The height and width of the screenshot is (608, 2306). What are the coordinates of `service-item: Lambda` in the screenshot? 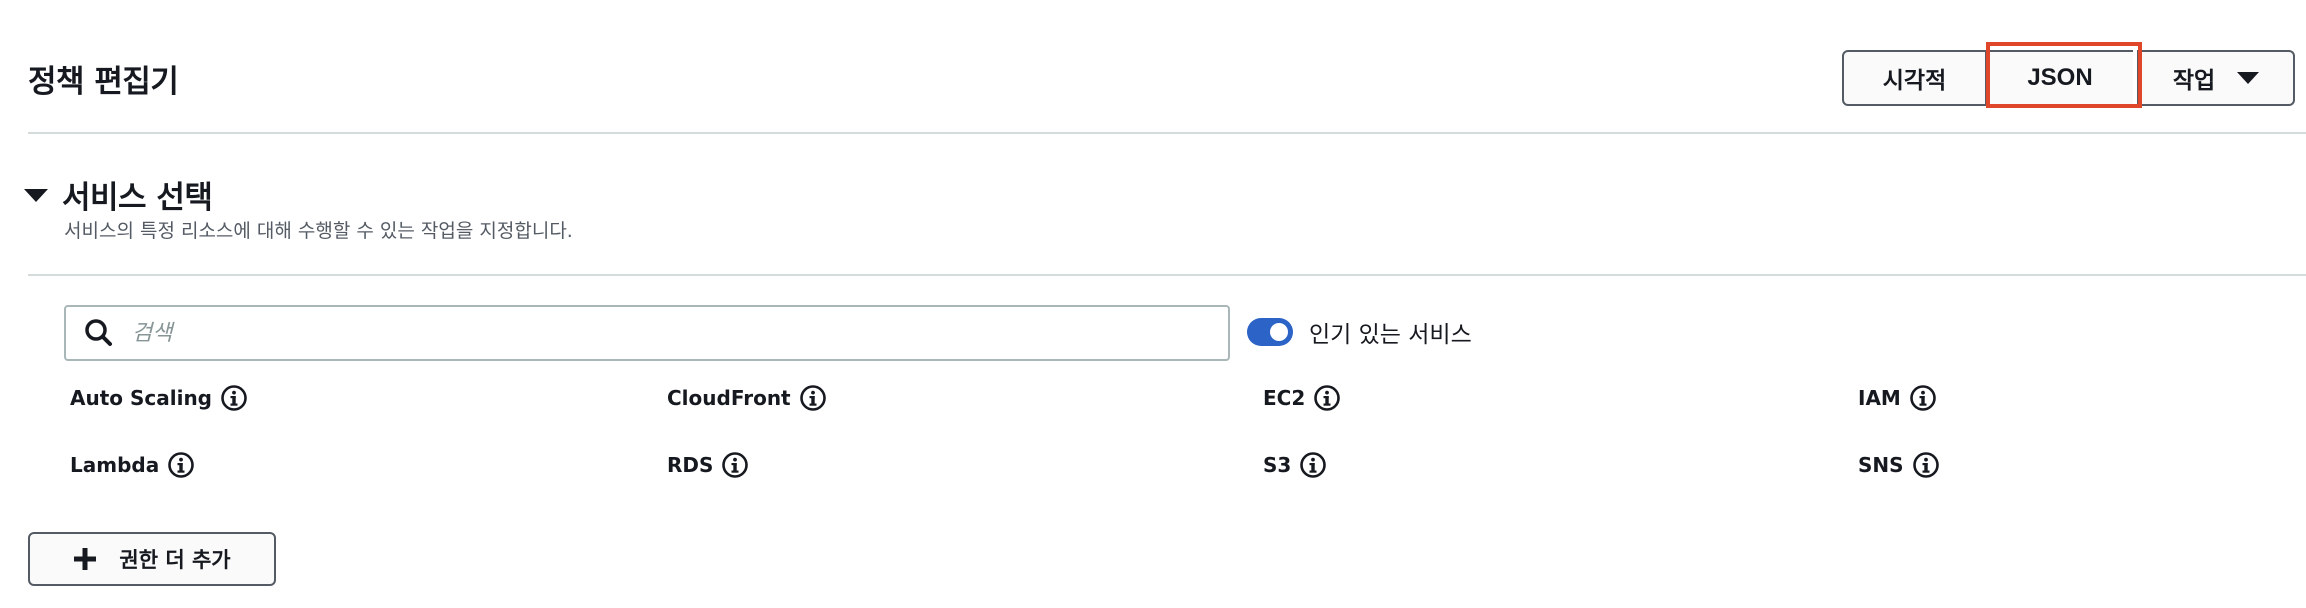 It's located at (132, 465).